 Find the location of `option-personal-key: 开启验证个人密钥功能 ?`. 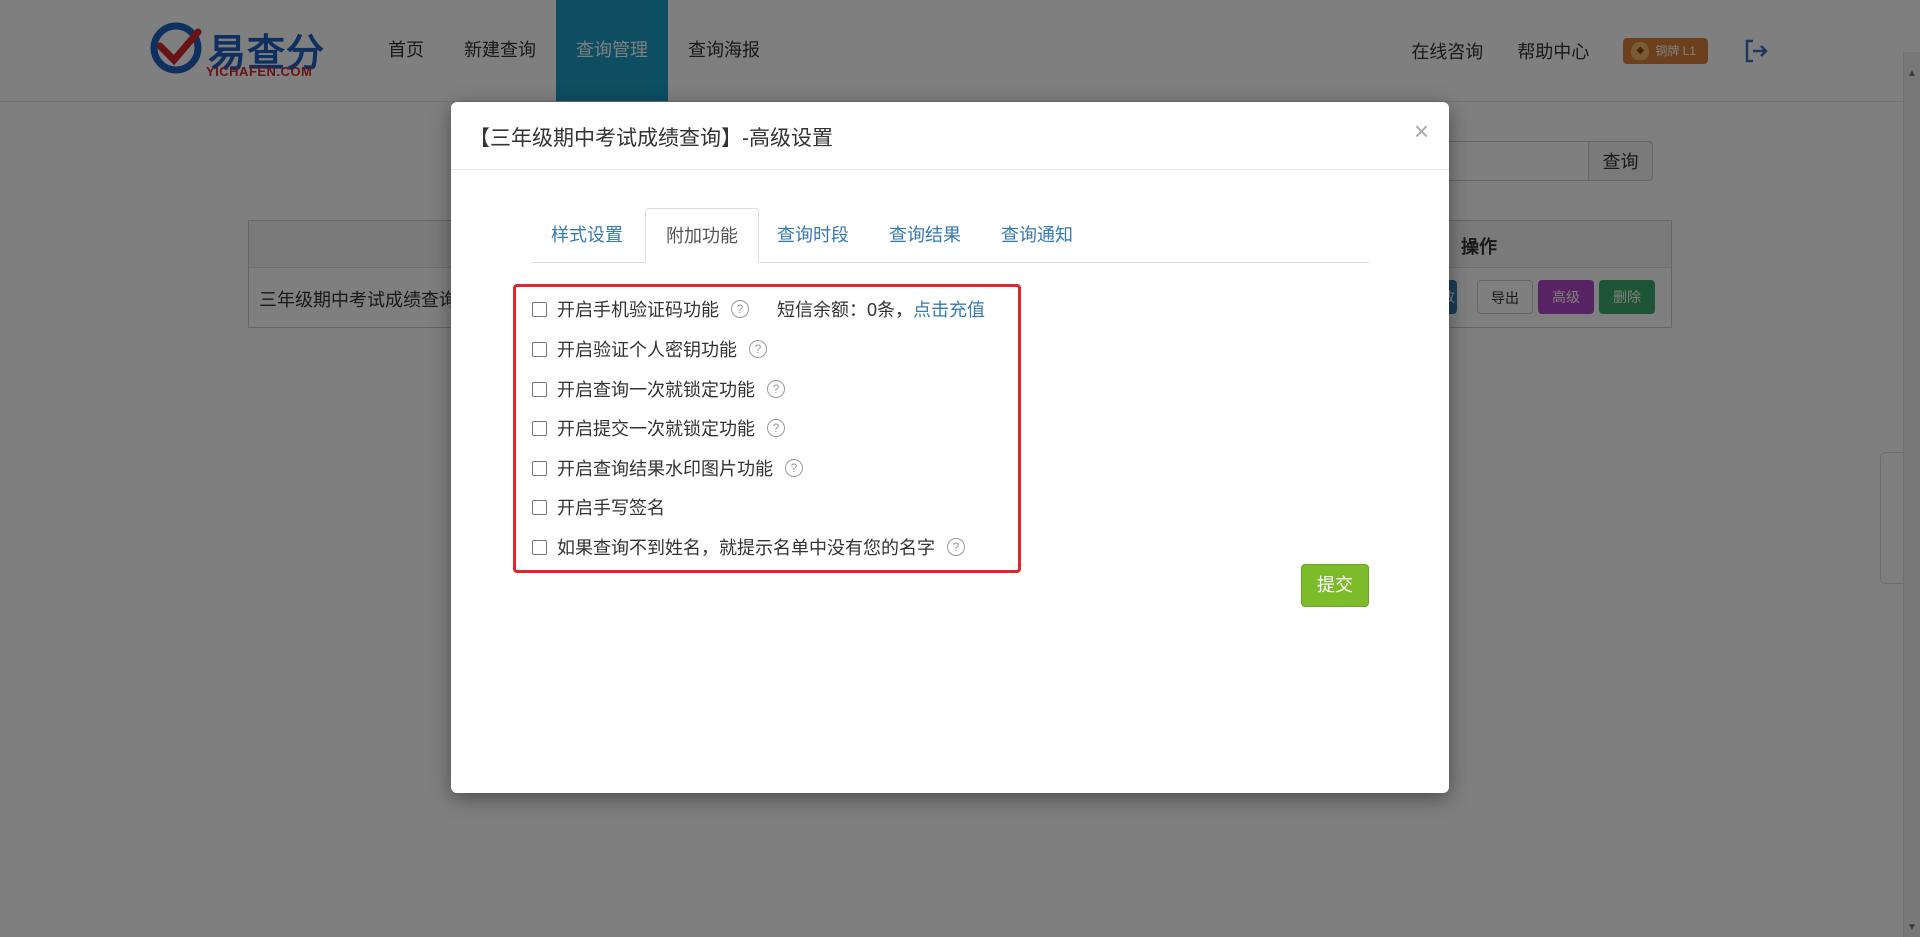

option-personal-key: 开启验证个人密钥功能 ? is located at coordinates (649, 349).